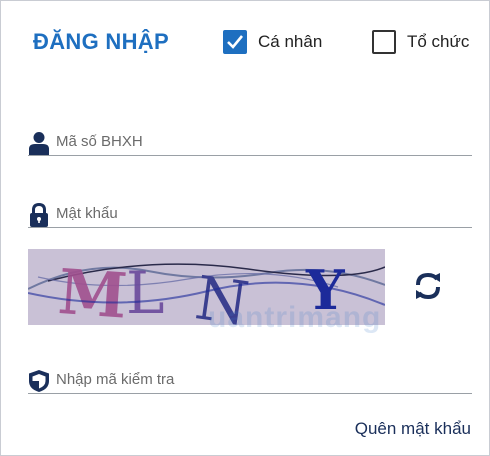 The height and width of the screenshot is (456, 490). I want to click on captcha-field, so click(250, 377).